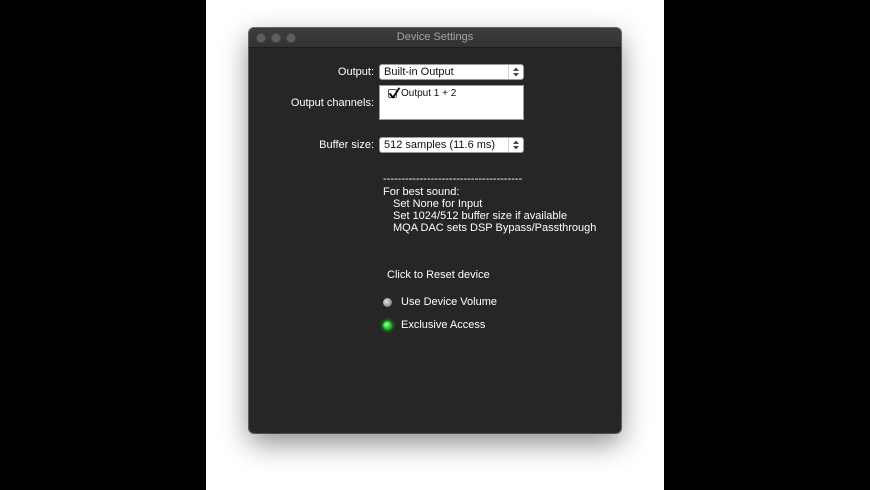 This screenshot has width=870, height=490. I want to click on info-line: MQA DAC sets DSP Bypass/Passthrough, so click(495, 228).